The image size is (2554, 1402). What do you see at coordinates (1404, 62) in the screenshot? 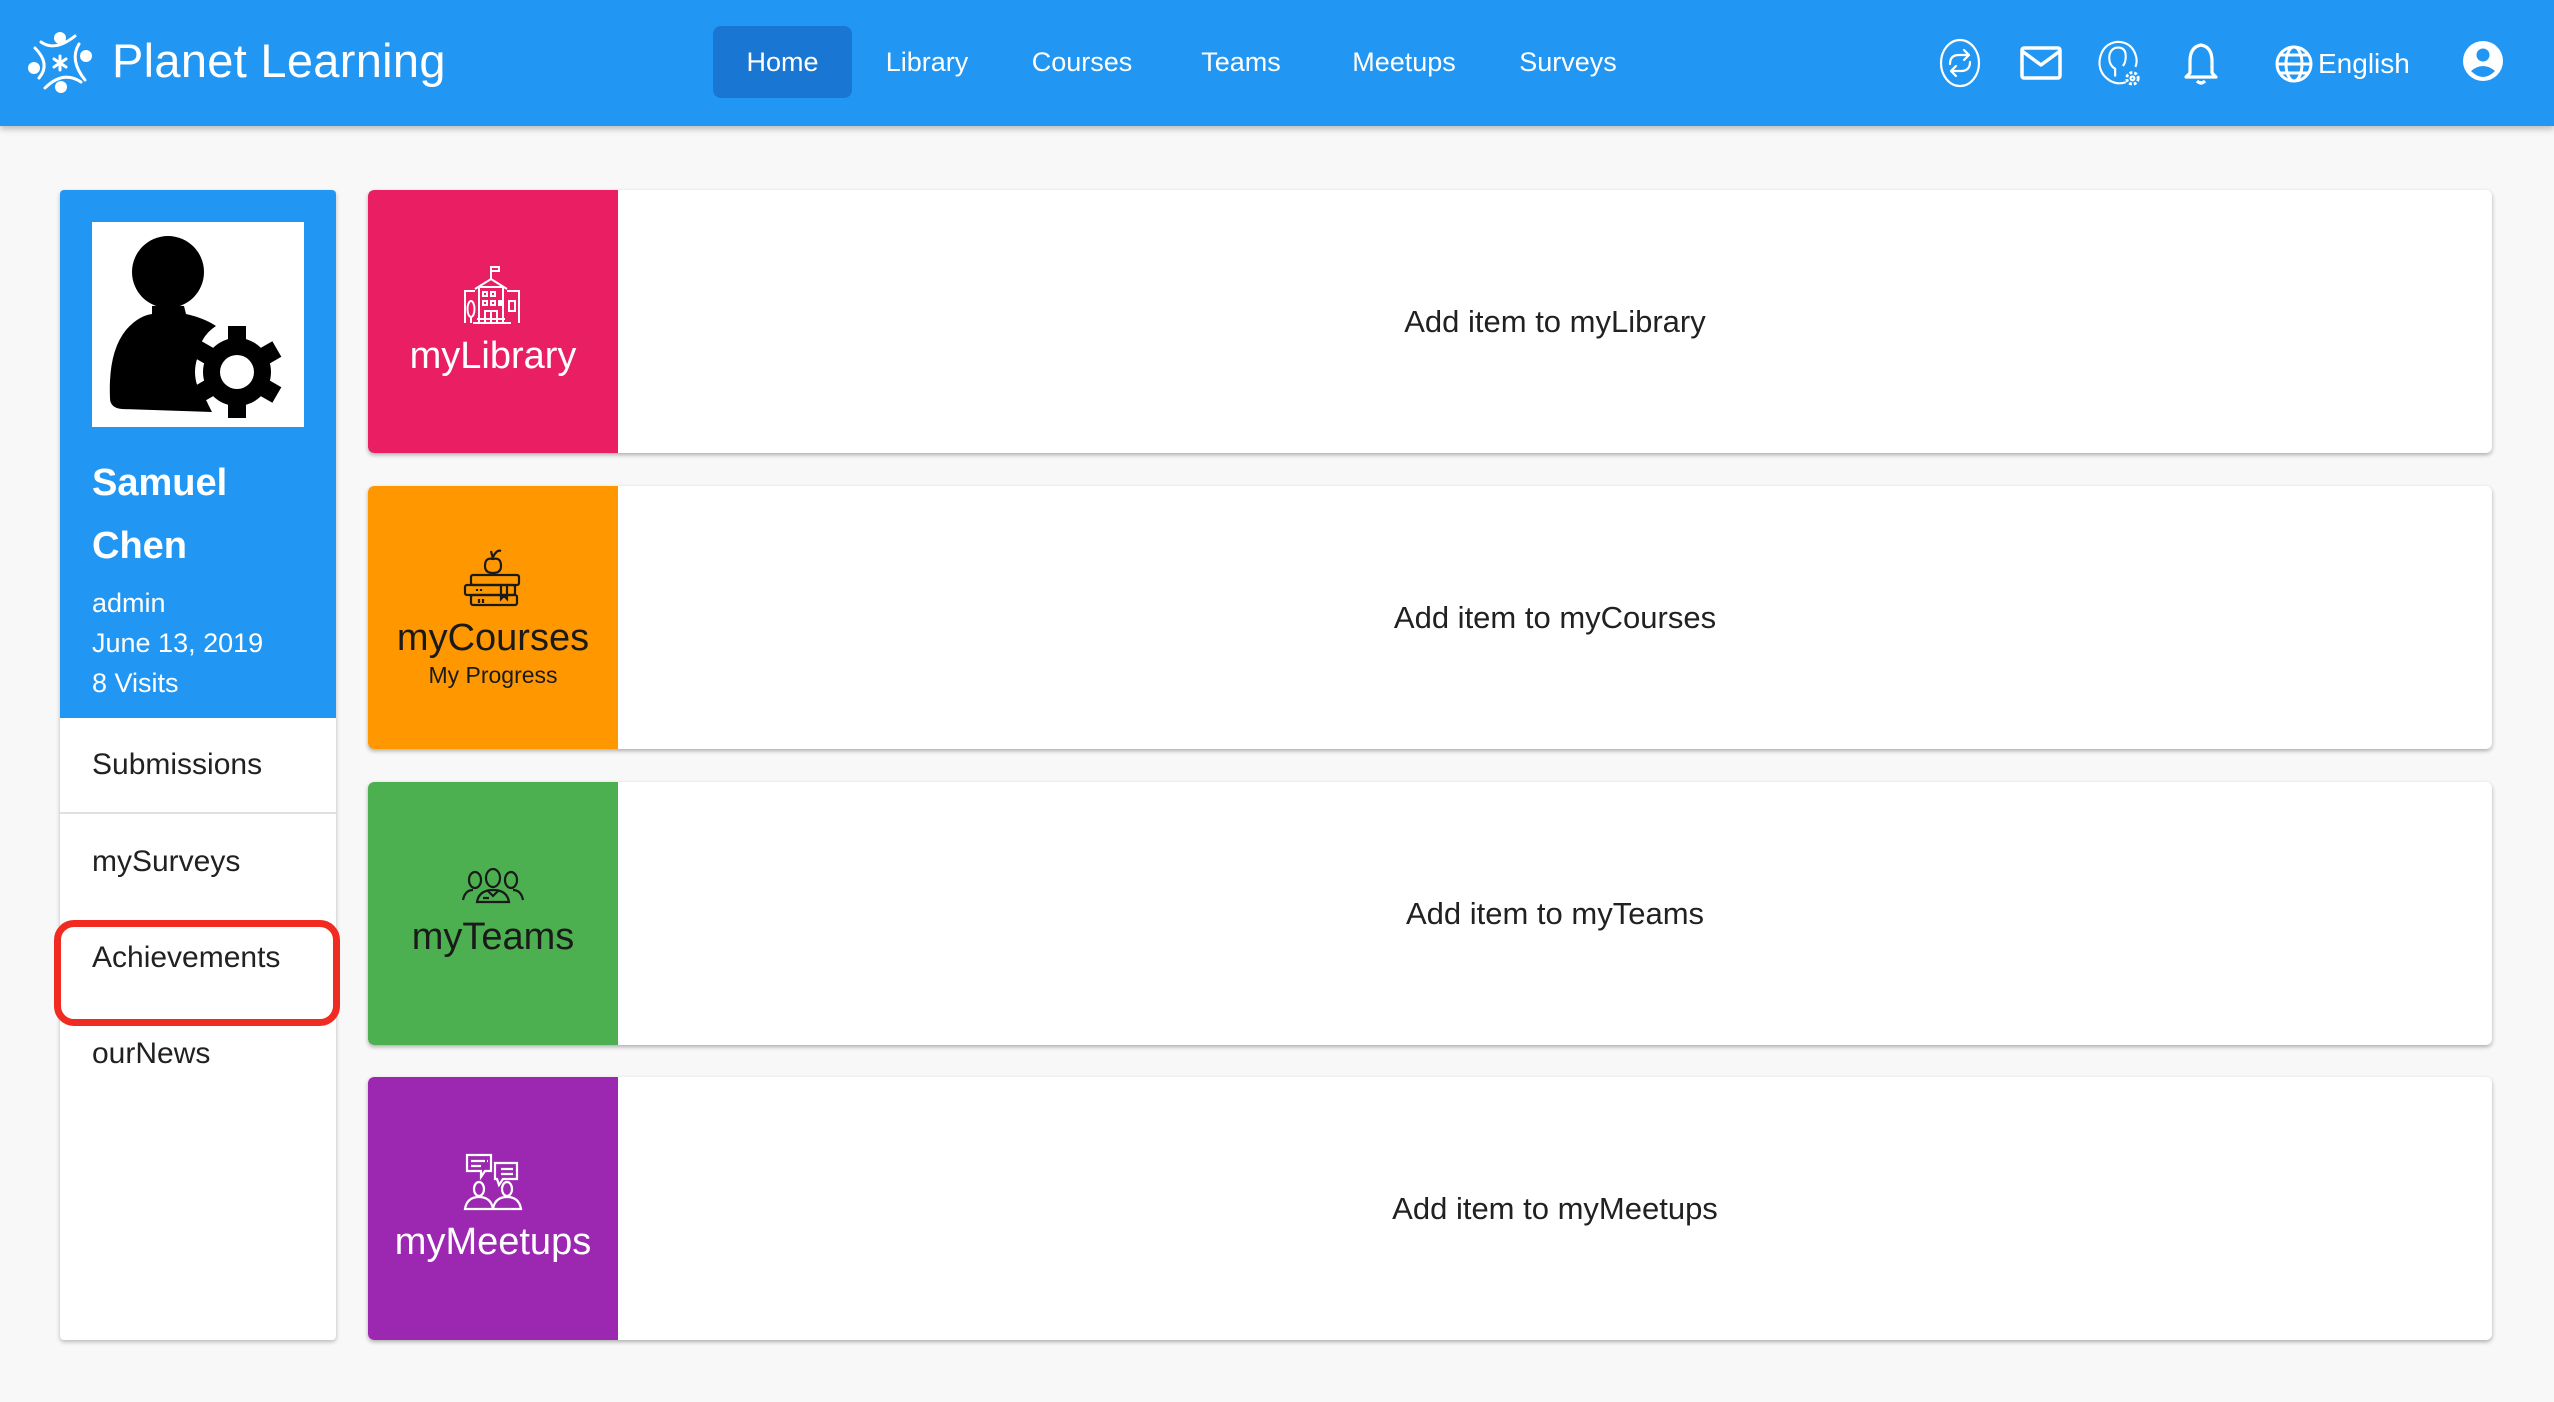
I see `nav-meetups: Meetups` at bounding box center [1404, 62].